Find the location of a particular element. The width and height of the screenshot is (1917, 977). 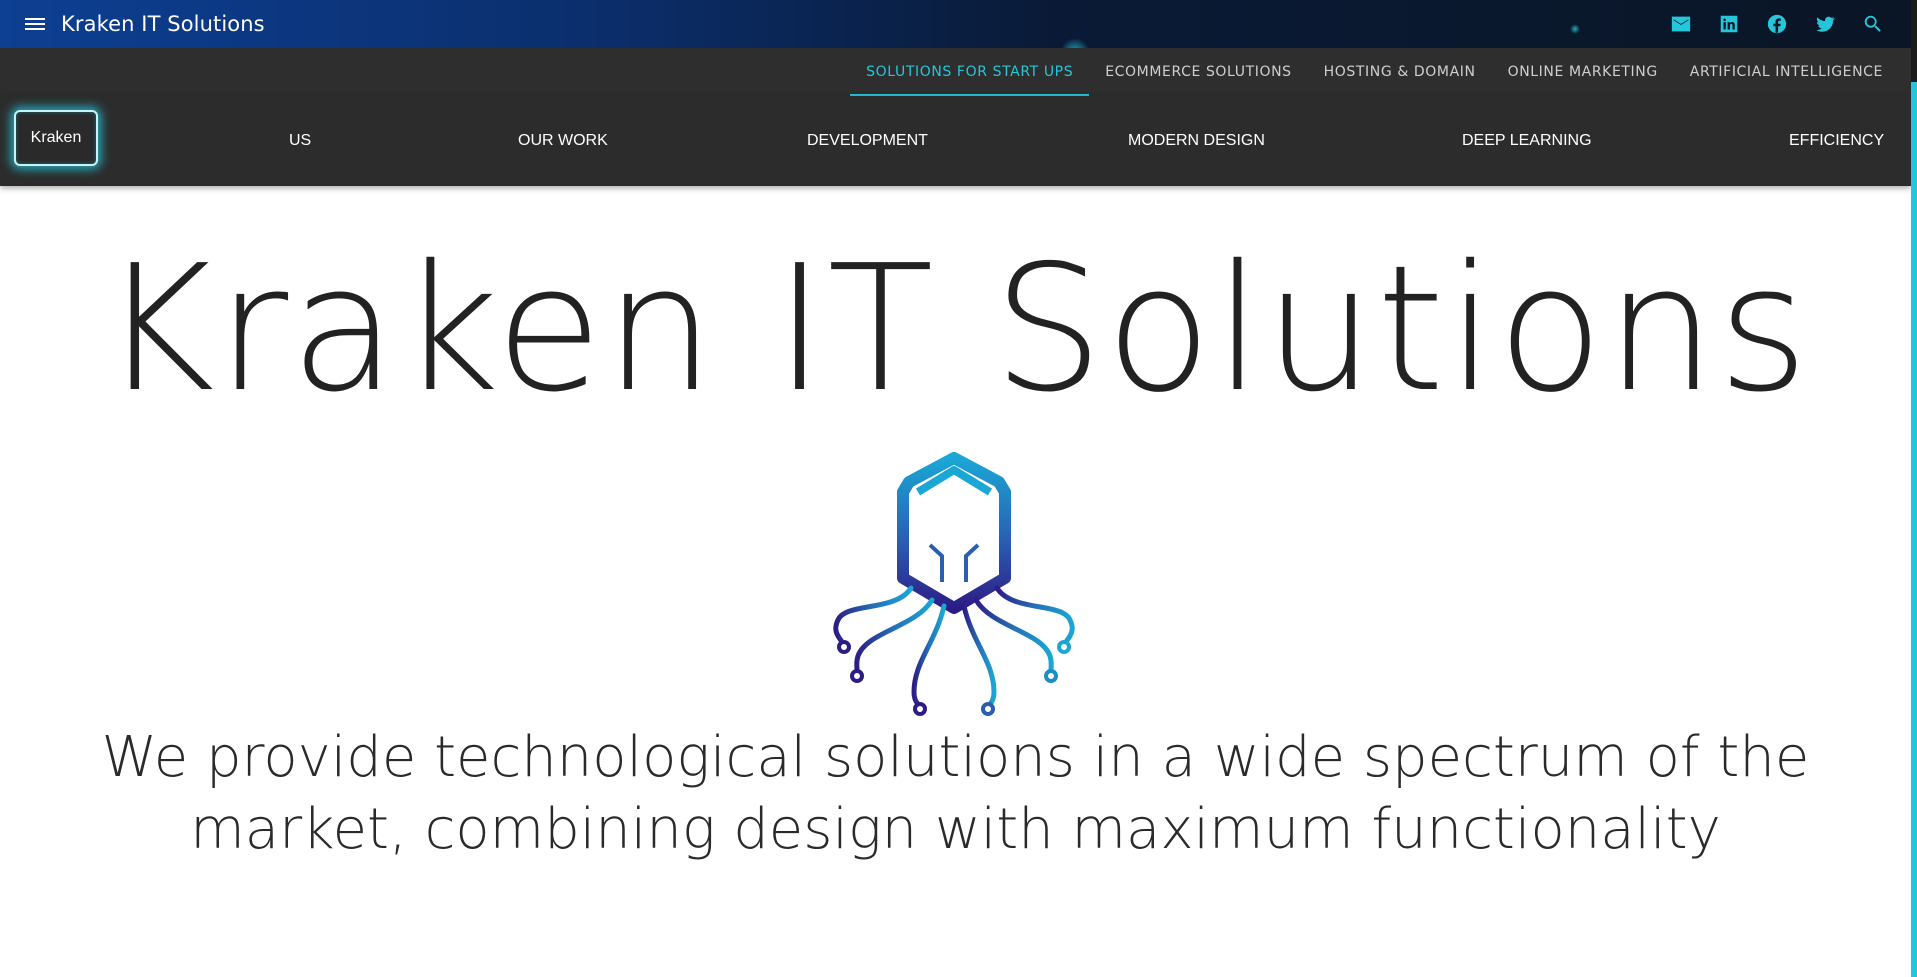

nav-item-deep-learning: DEEP LEARNING is located at coordinates (1527, 141).